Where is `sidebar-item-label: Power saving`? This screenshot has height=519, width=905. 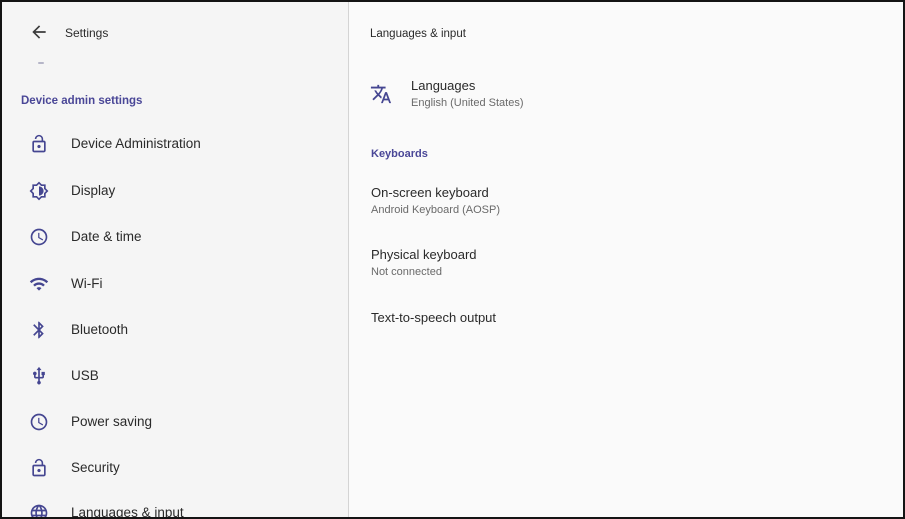 sidebar-item-label: Power saving is located at coordinates (112, 421).